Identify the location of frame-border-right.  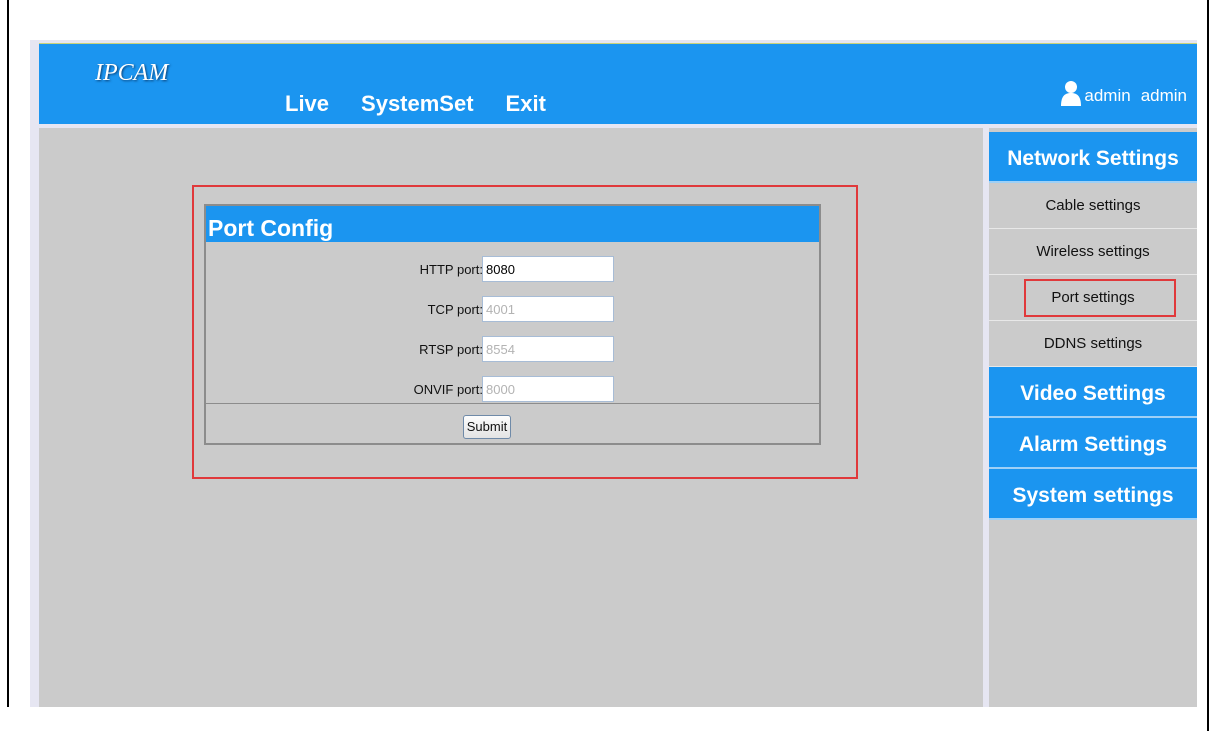
(1208, 365).